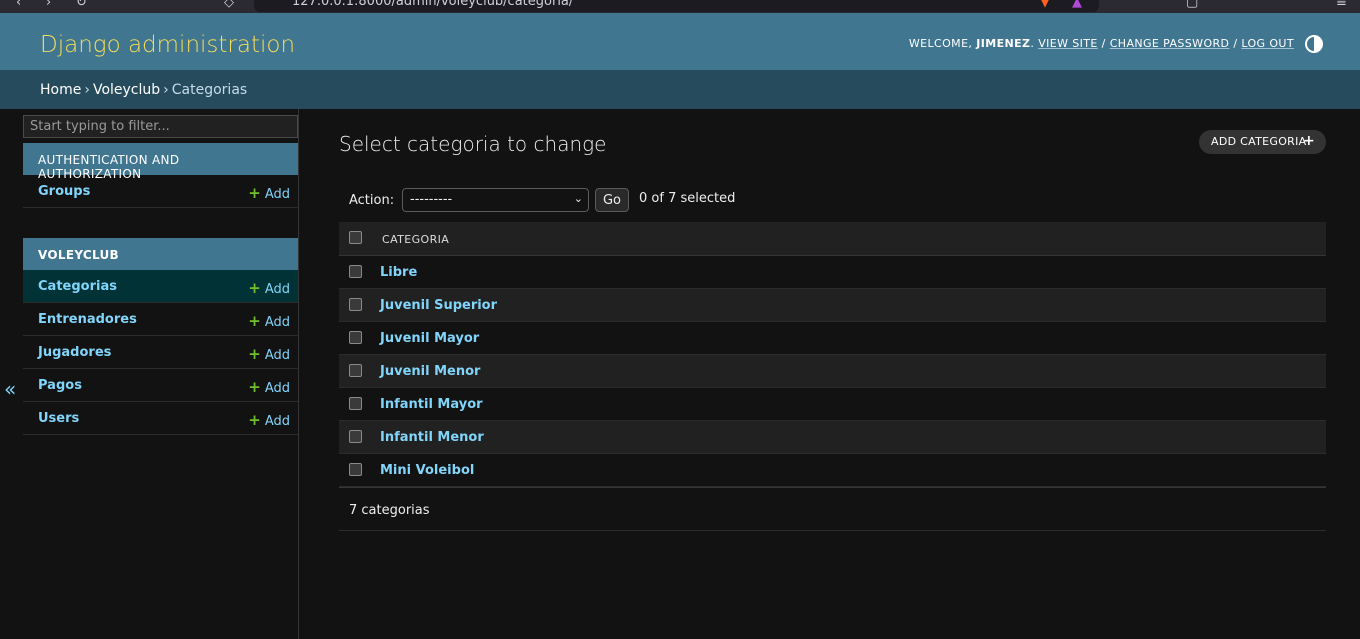 Image resolution: width=1360 pixels, height=639 pixels. I want to click on table-row: Juvenil Mayor, so click(832, 338).